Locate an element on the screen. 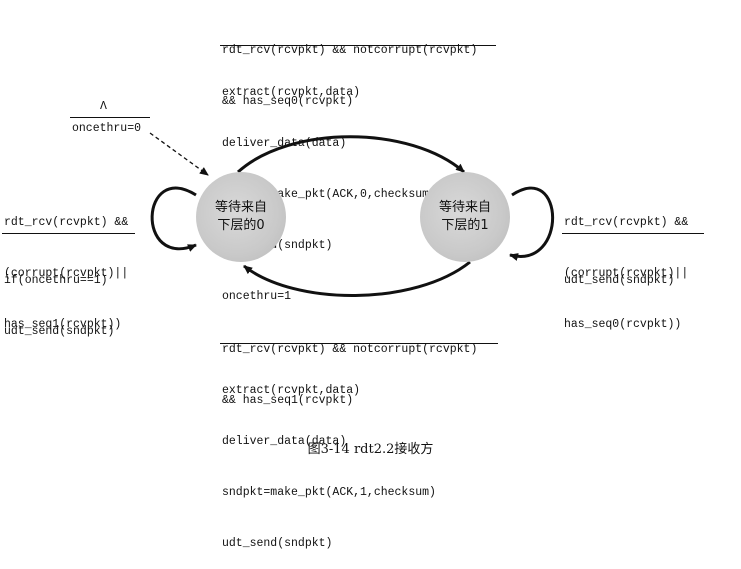  initial-condition: Λ is located at coordinates (103, 106).